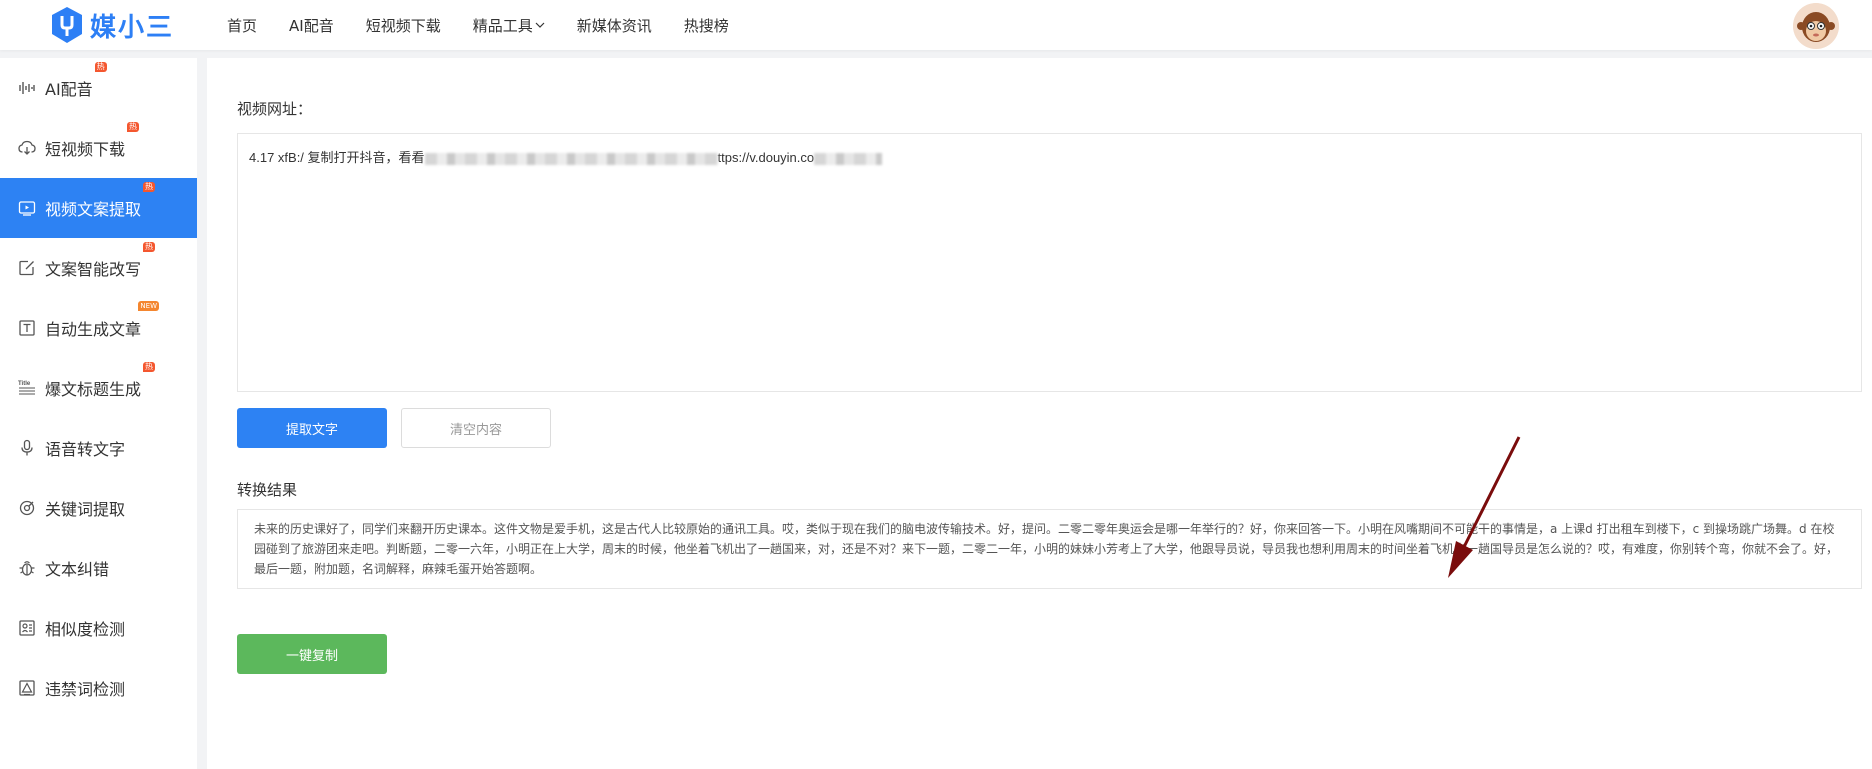 Image resolution: width=1872 pixels, height=769 pixels. Describe the element at coordinates (85, 689) in the screenshot. I see `sidebar-item-label: 违禁词检测` at that location.